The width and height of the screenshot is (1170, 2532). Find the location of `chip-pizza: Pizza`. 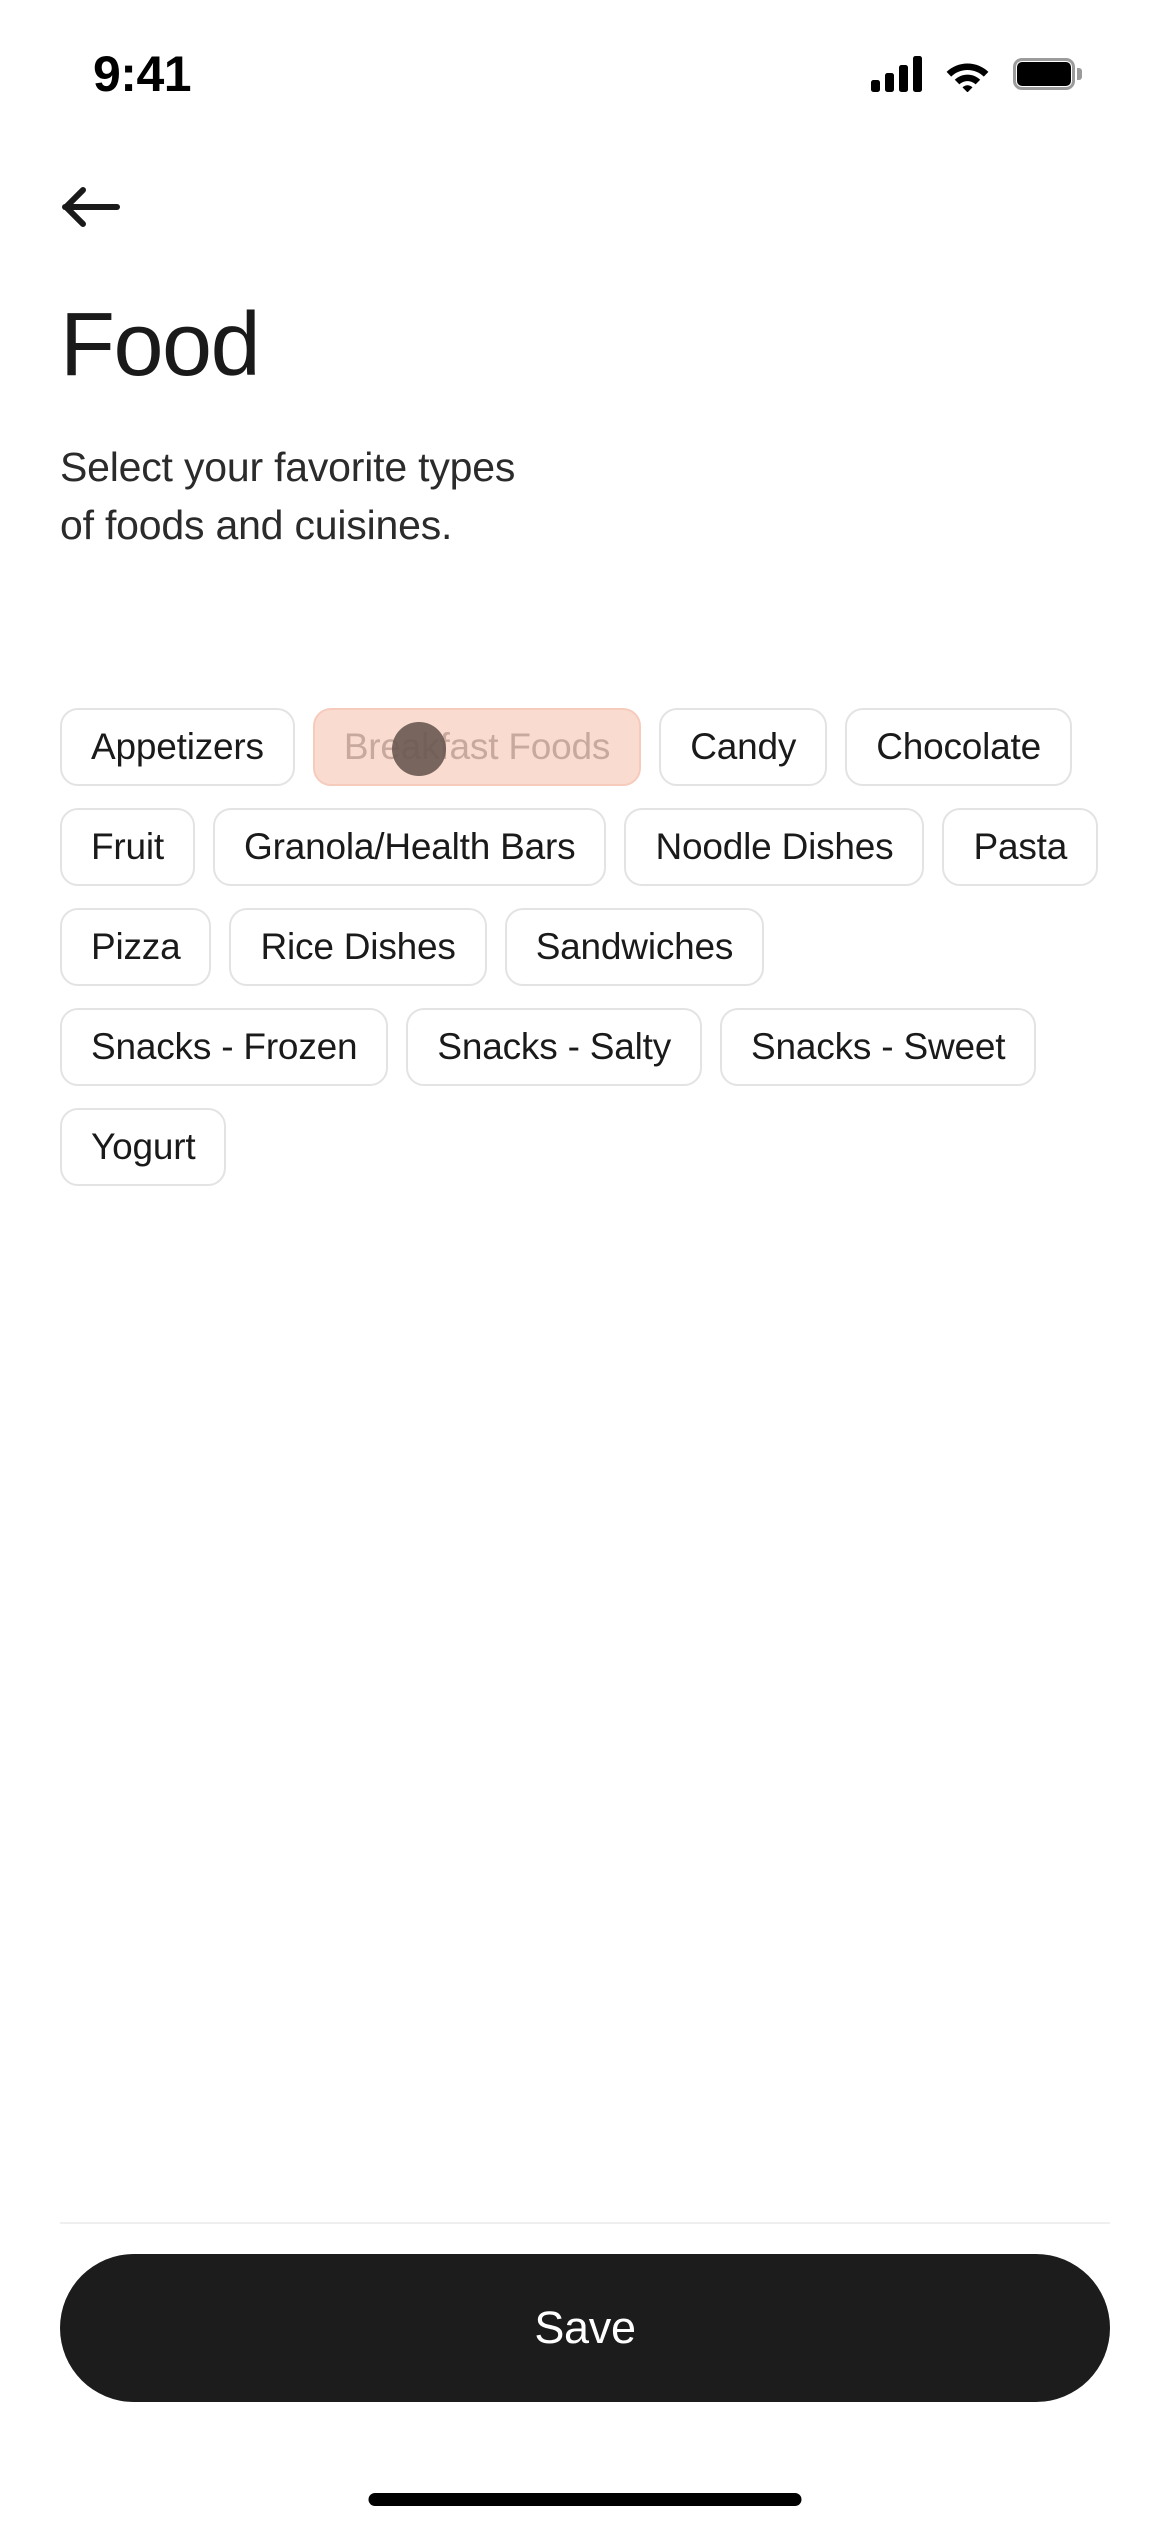

chip-pizza: Pizza is located at coordinates (136, 947).